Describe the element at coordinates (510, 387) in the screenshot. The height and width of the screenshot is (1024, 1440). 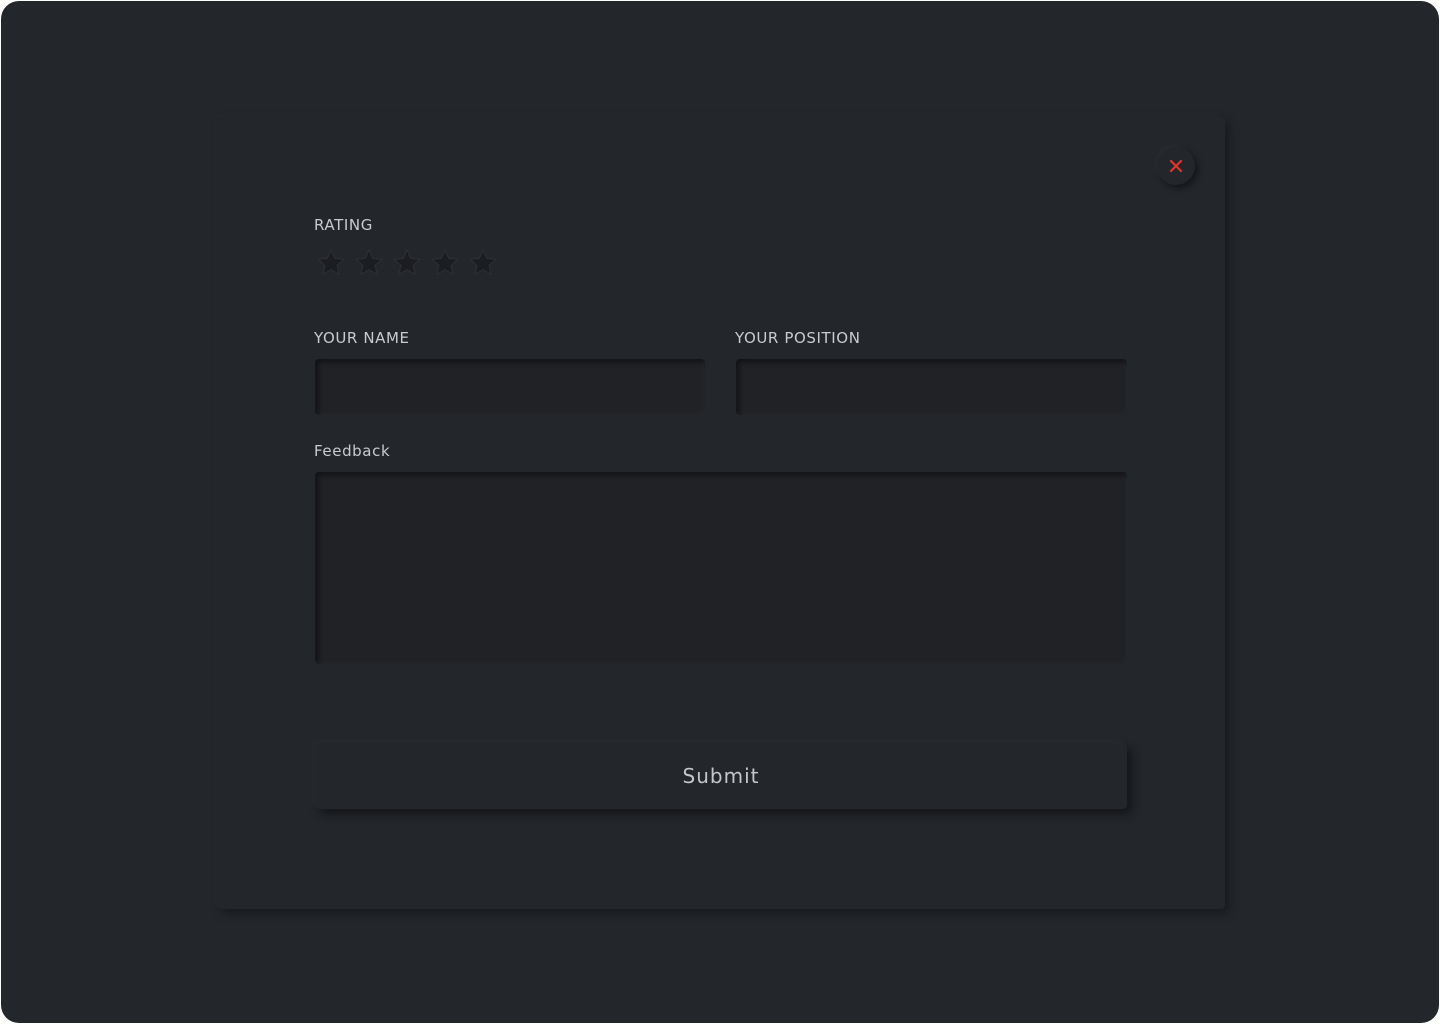
I see `name-input` at that location.